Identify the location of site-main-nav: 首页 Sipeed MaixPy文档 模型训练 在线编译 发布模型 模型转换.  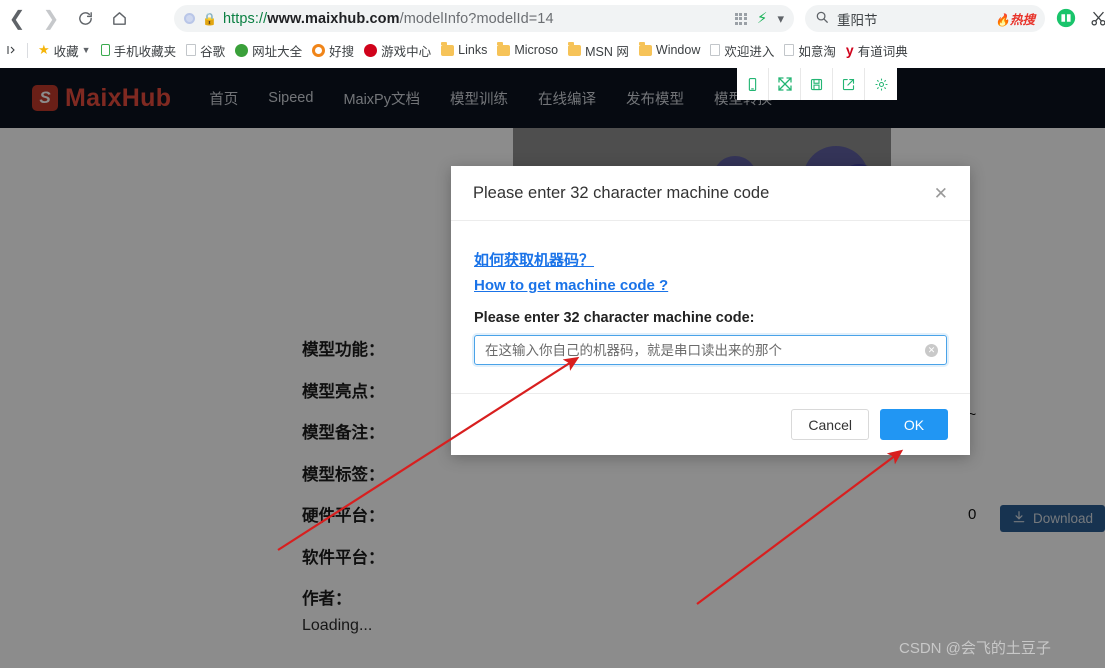
(490, 98).